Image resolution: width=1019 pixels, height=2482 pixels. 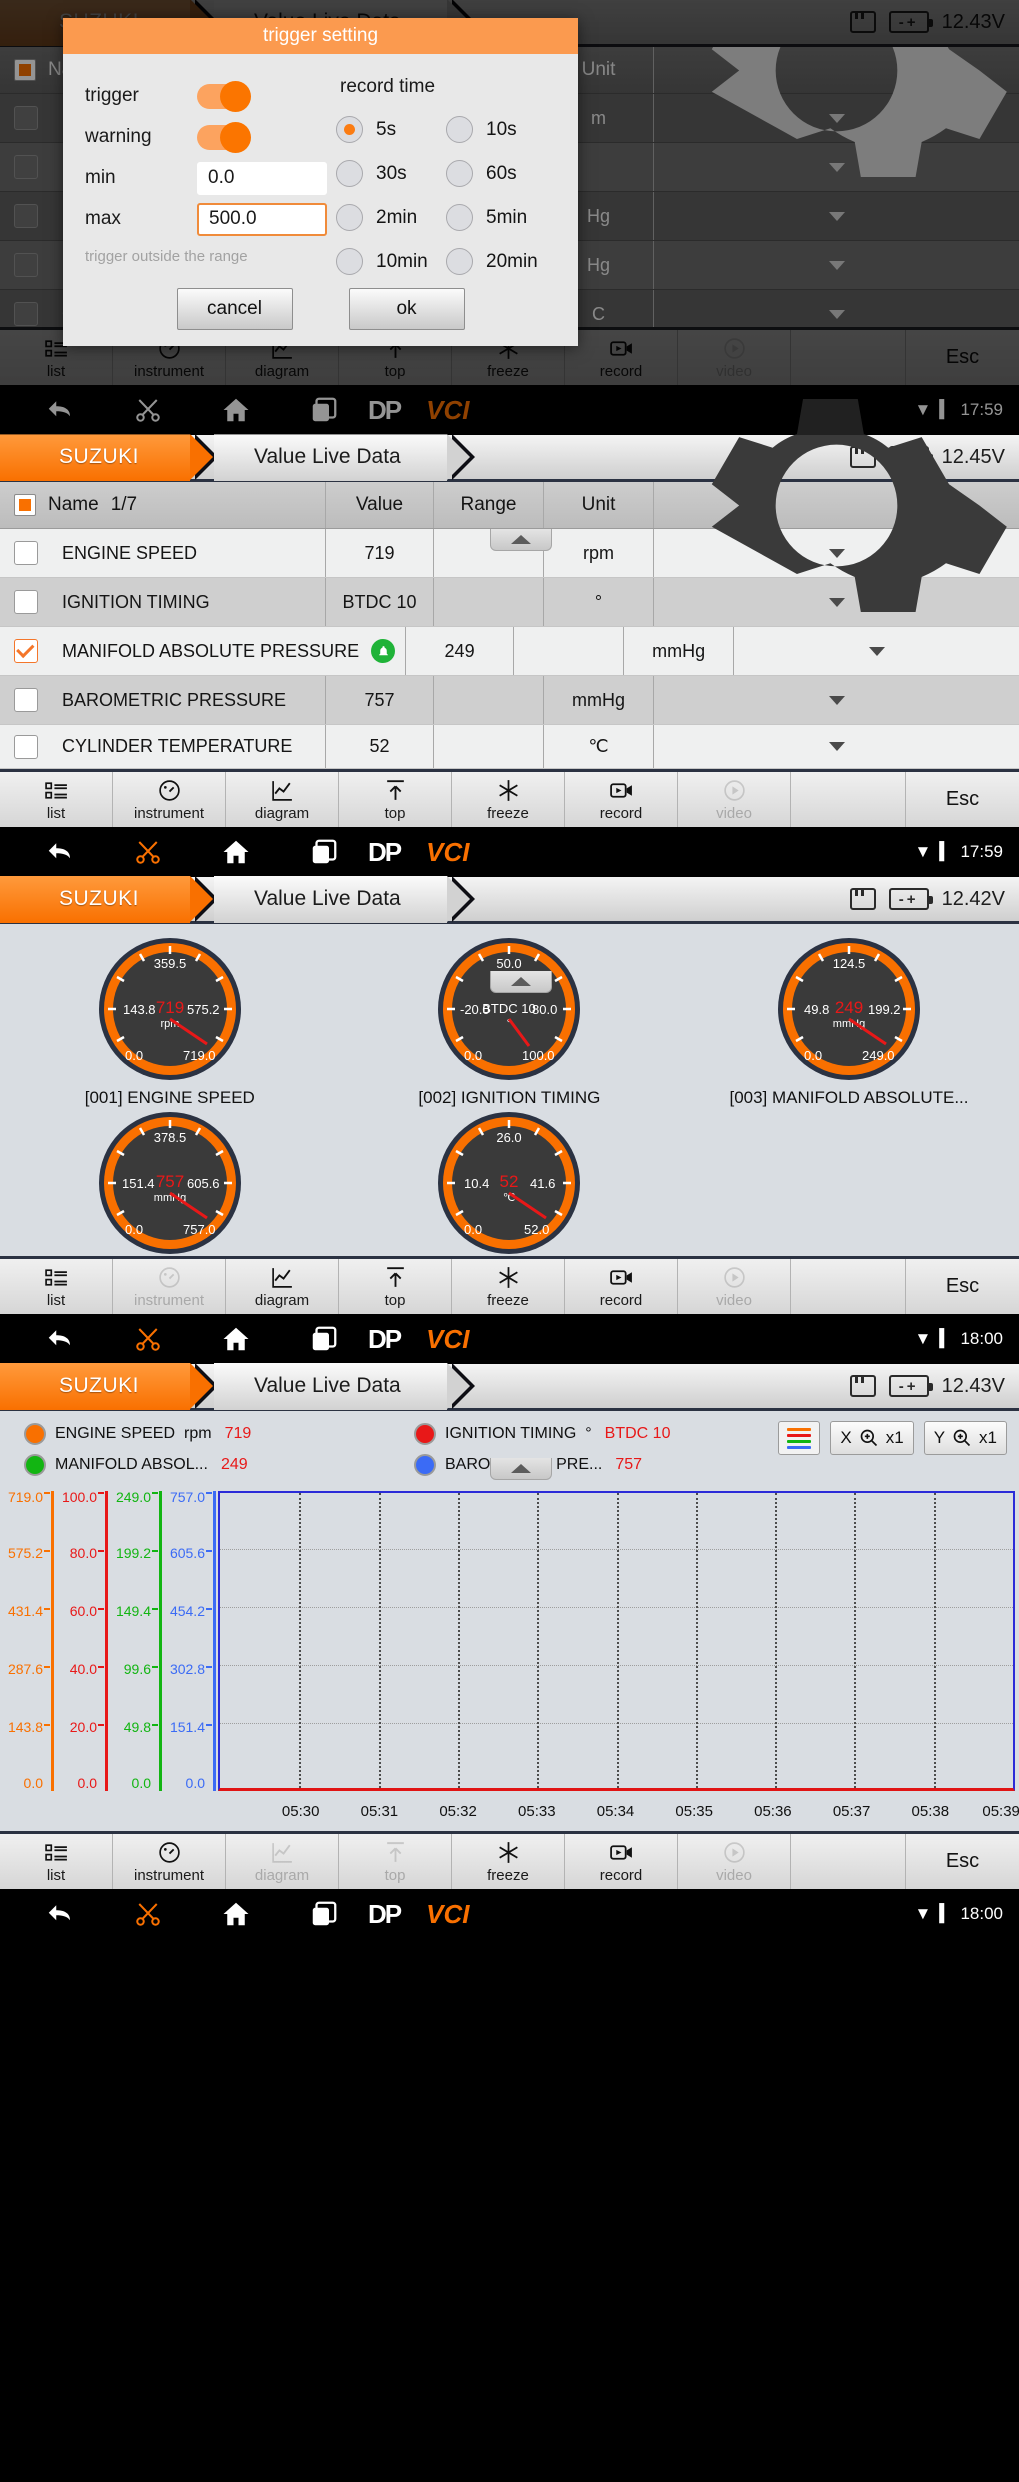 I want to click on y-tick: 0.0, so click(x=33, y=1783).